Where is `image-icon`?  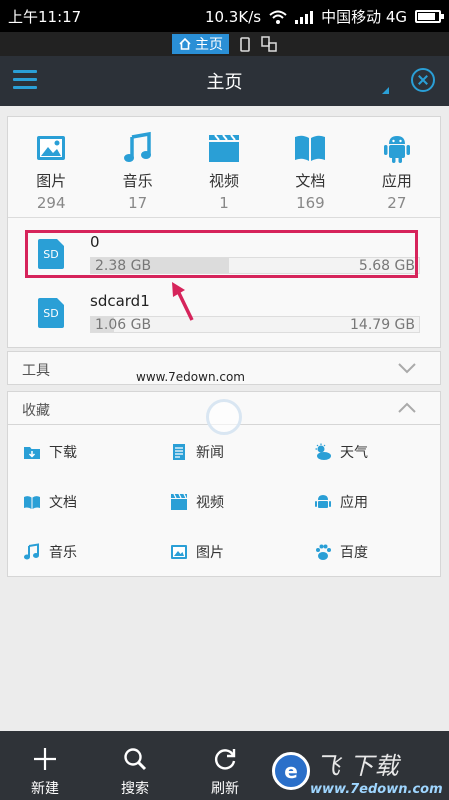 image-icon is located at coordinates (51, 148).